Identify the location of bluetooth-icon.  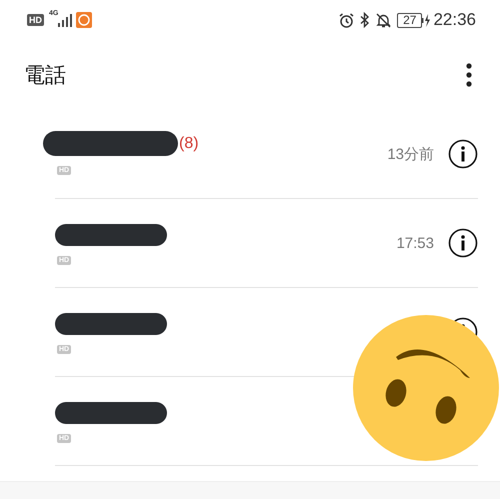
(365, 20).